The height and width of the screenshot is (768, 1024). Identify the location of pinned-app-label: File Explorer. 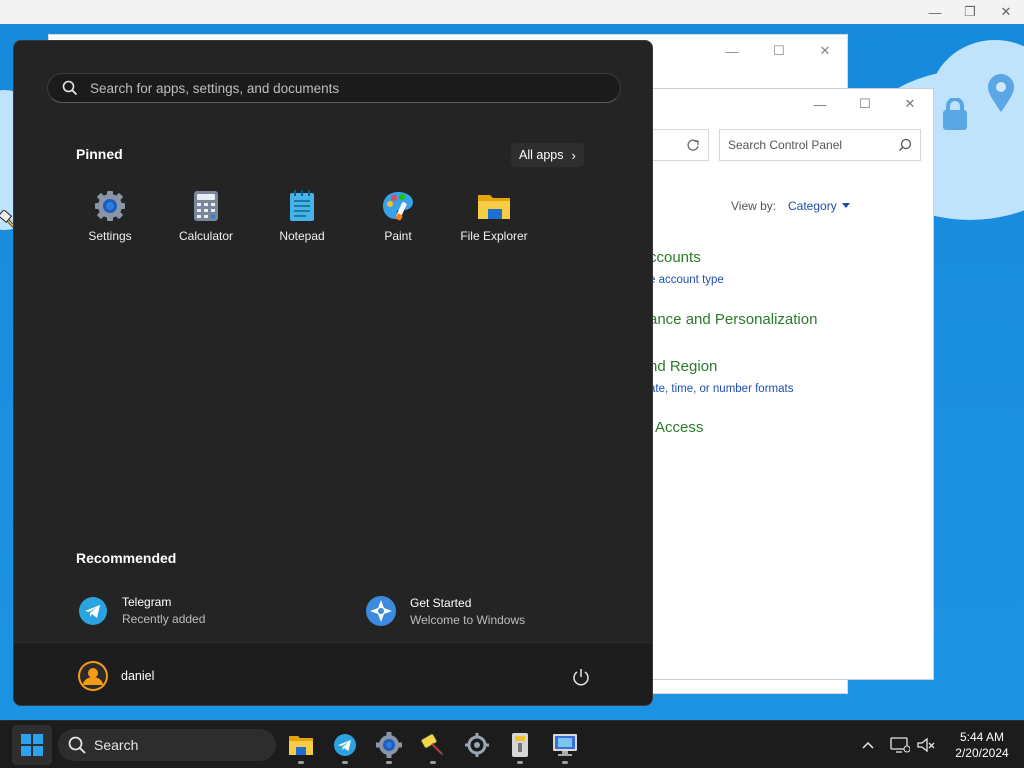
(494, 236).